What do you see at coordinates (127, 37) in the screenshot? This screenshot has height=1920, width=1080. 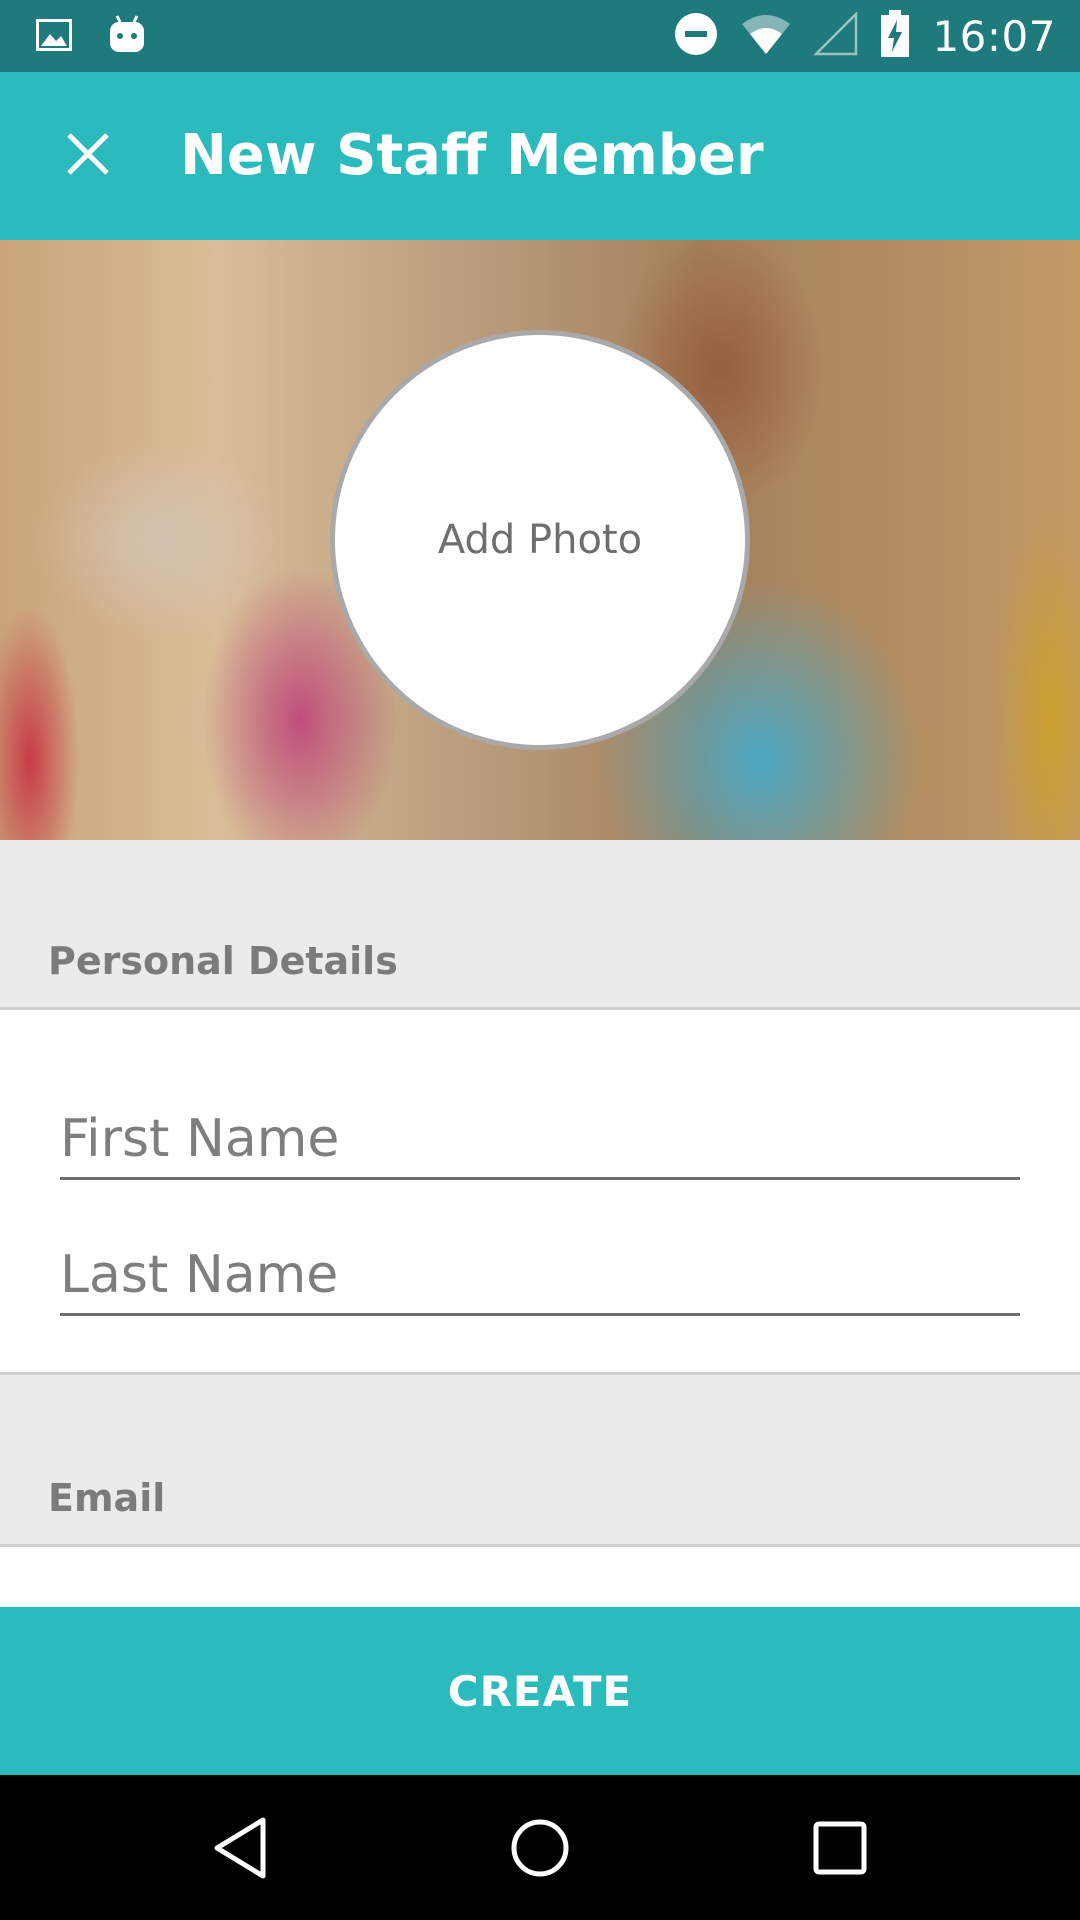 I see `android-icon` at bounding box center [127, 37].